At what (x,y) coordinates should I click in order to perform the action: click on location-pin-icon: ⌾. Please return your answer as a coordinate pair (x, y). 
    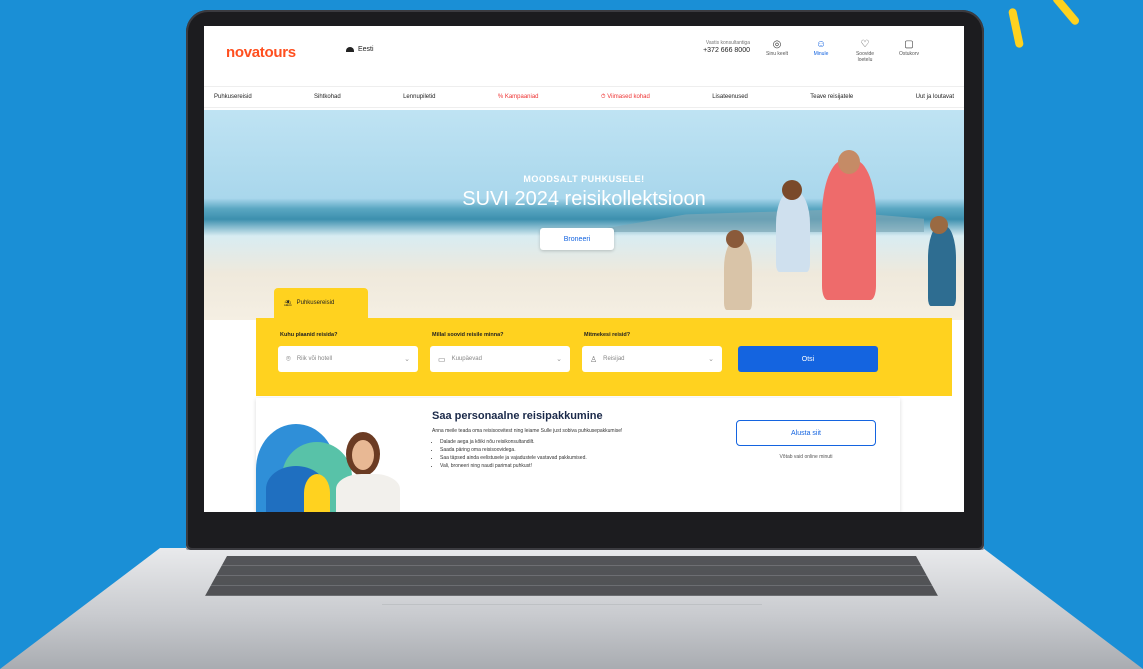
    Looking at the image, I should click on (288, 358).